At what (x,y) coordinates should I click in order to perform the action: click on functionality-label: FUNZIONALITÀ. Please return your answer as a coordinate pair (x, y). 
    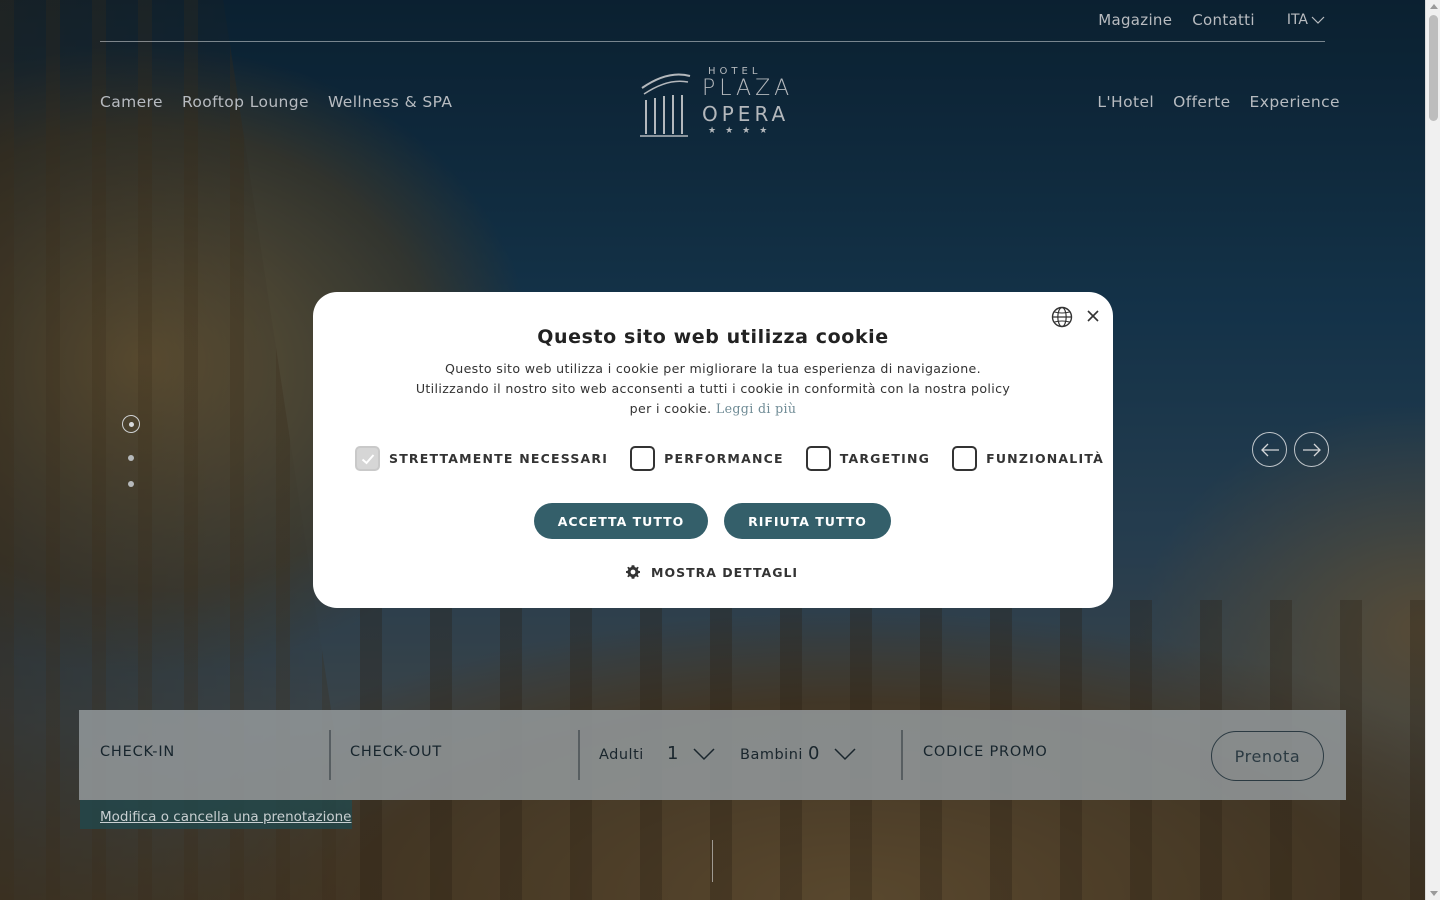
    Looking at the image, I should click on (1045, 458).